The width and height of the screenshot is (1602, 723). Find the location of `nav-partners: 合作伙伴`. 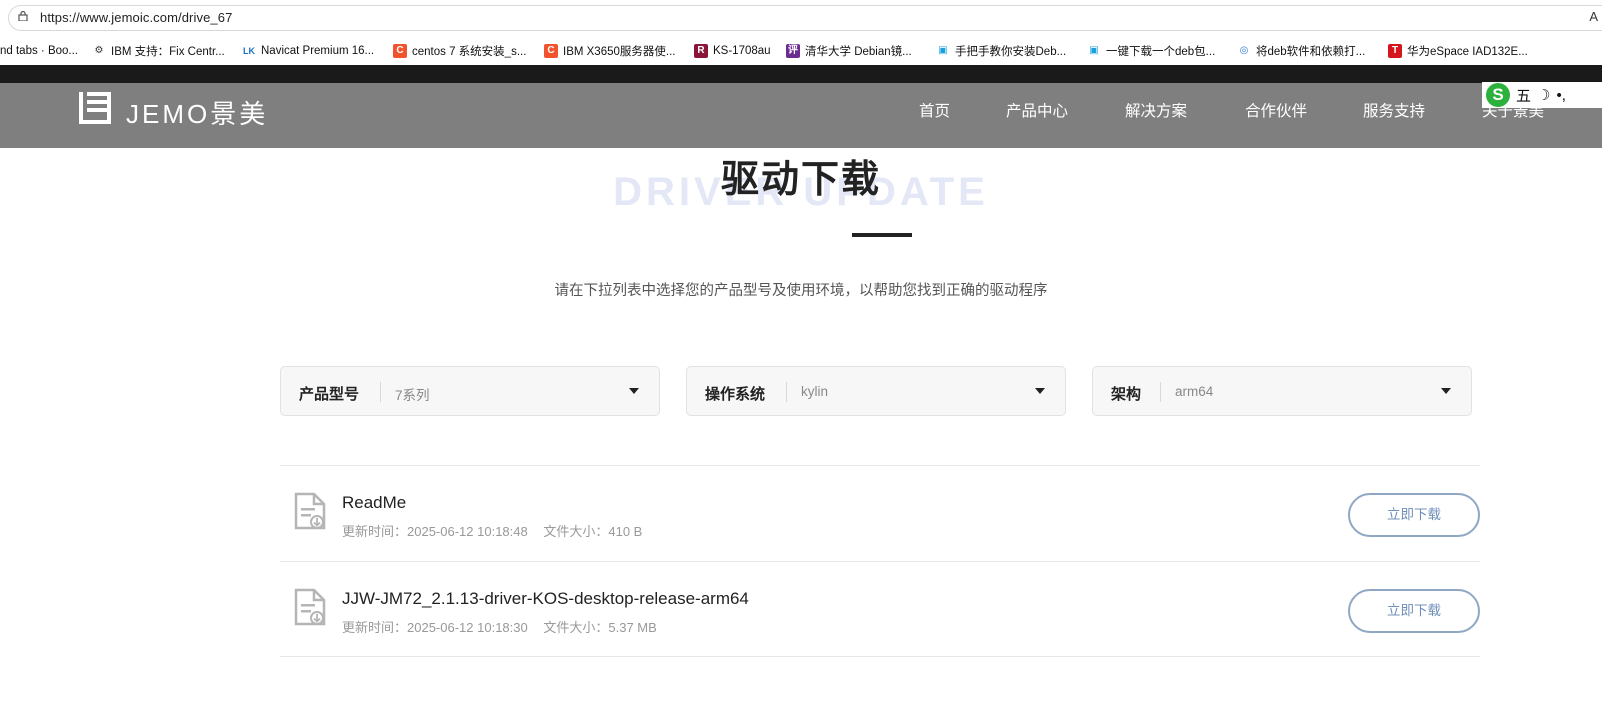

nav-partners: 合作伙伴 is located at coordinates (1276, 110).